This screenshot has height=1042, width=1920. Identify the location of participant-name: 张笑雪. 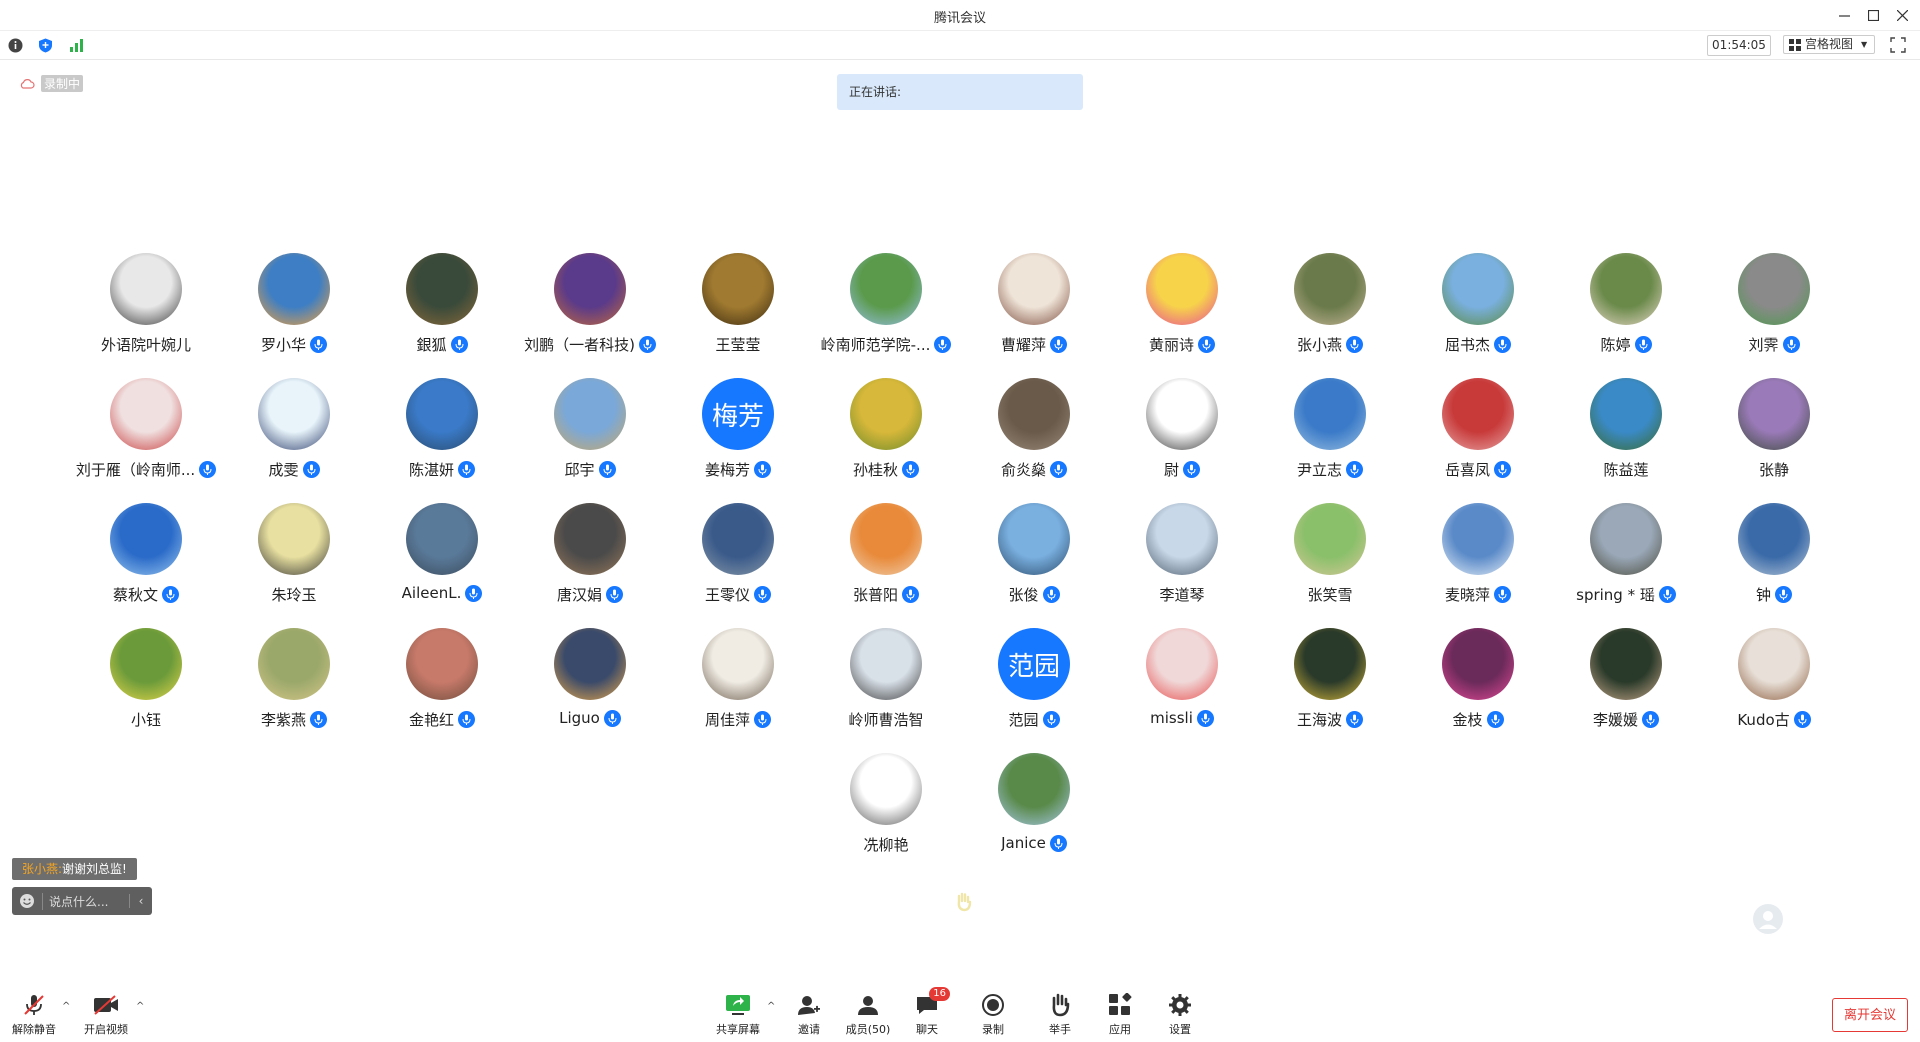
(1330, 595).